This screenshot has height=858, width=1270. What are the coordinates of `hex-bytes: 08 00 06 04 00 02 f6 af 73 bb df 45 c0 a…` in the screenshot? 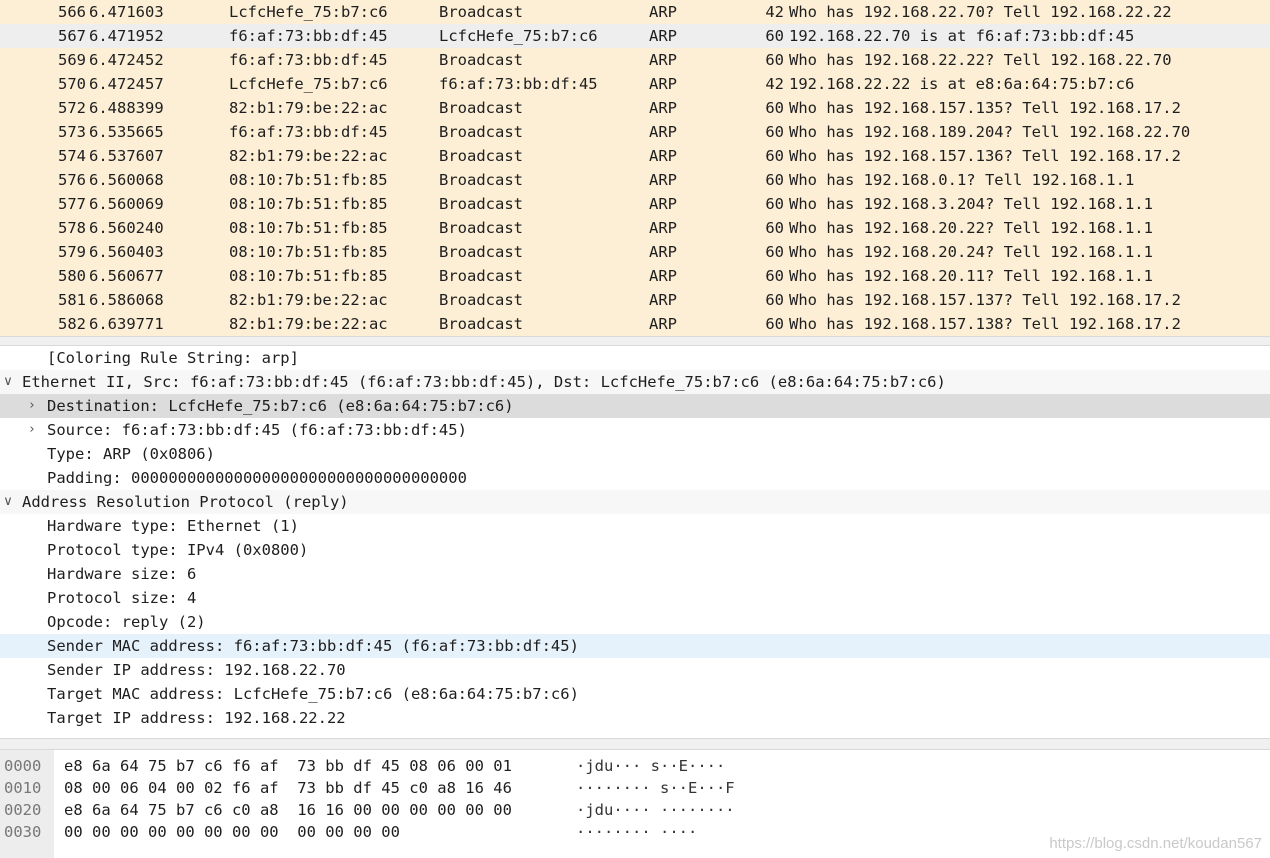 It's located at (288, 788).